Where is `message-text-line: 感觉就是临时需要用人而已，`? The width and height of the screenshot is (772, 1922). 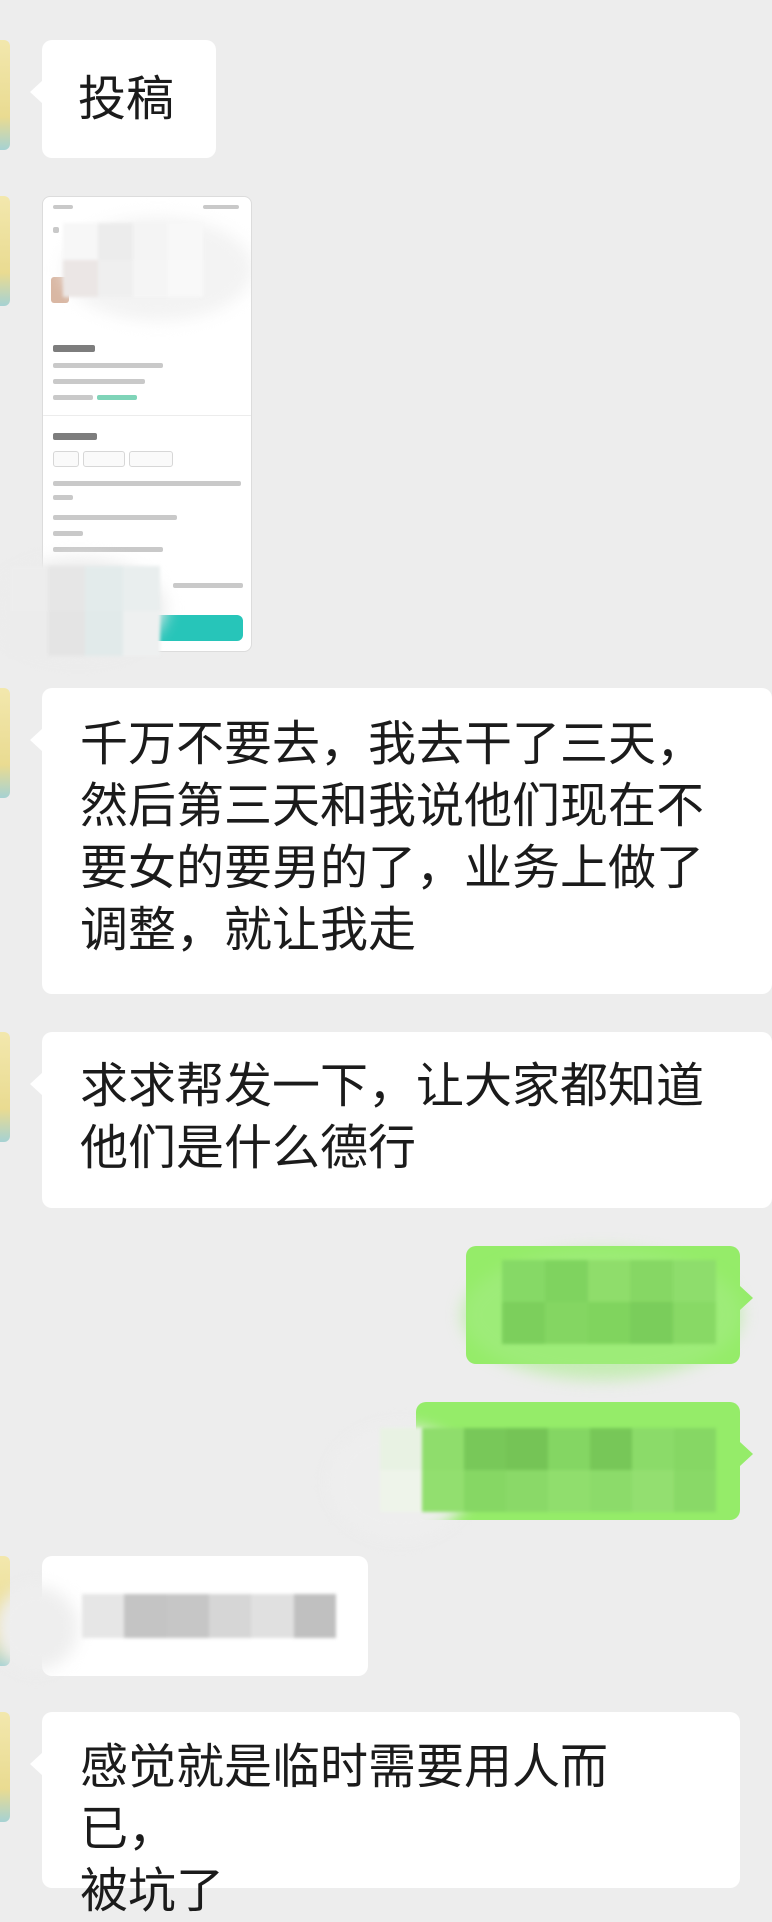
message-text-line: 感觉就是临时需要用人而已， is located at coordinates (344, 1798).